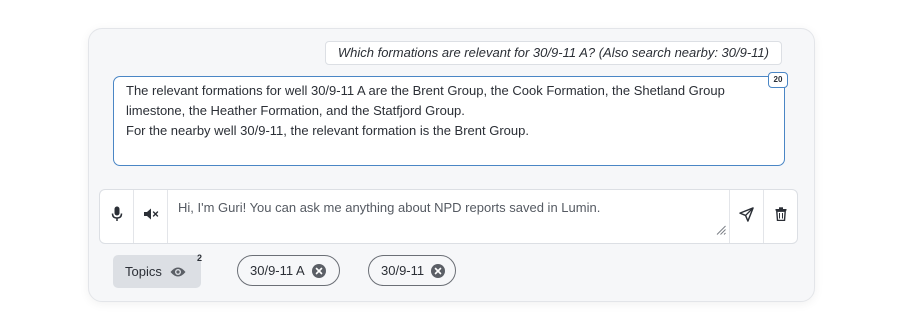 The width and height of the screenshot is (900, 335). I want to click on topics-count-badge: 2, so click(200, 258).